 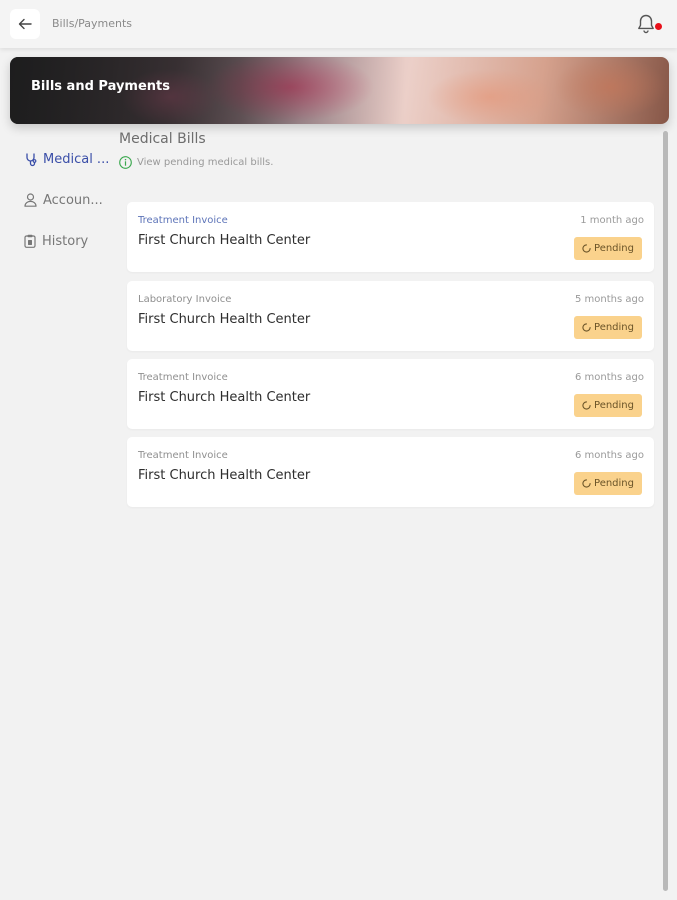 I want to click on section-subtitle: View pending medical bills., so click(x=196, y=162).